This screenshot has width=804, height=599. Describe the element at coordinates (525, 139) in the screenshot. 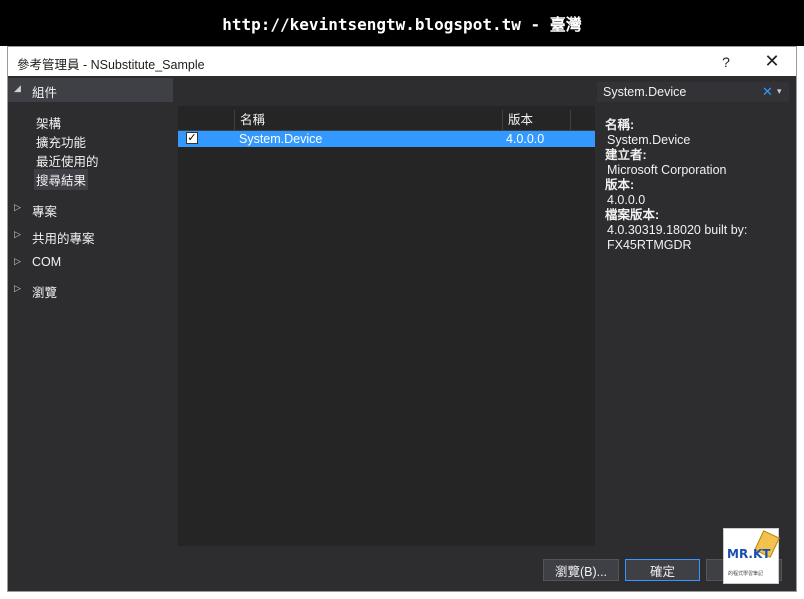

I see `row-version: 4.0.0.0` at that location.